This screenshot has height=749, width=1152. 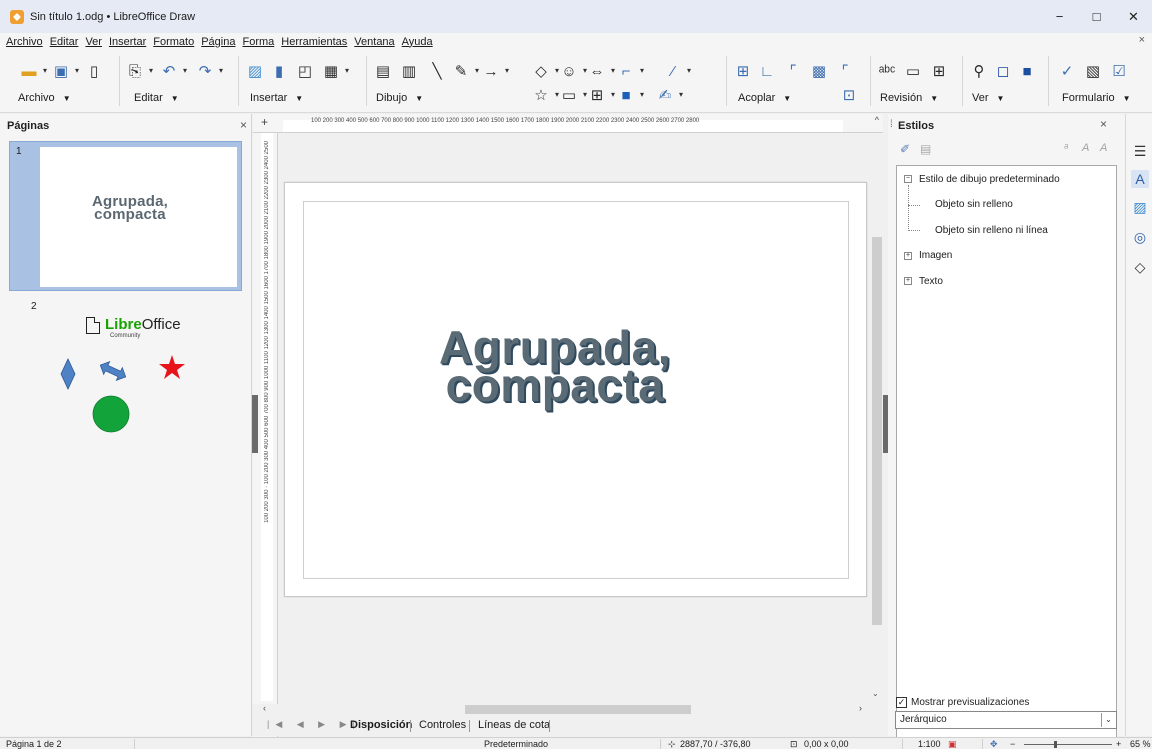 I want to click on paste-icon: ⎘, so click(x=139, y=71).